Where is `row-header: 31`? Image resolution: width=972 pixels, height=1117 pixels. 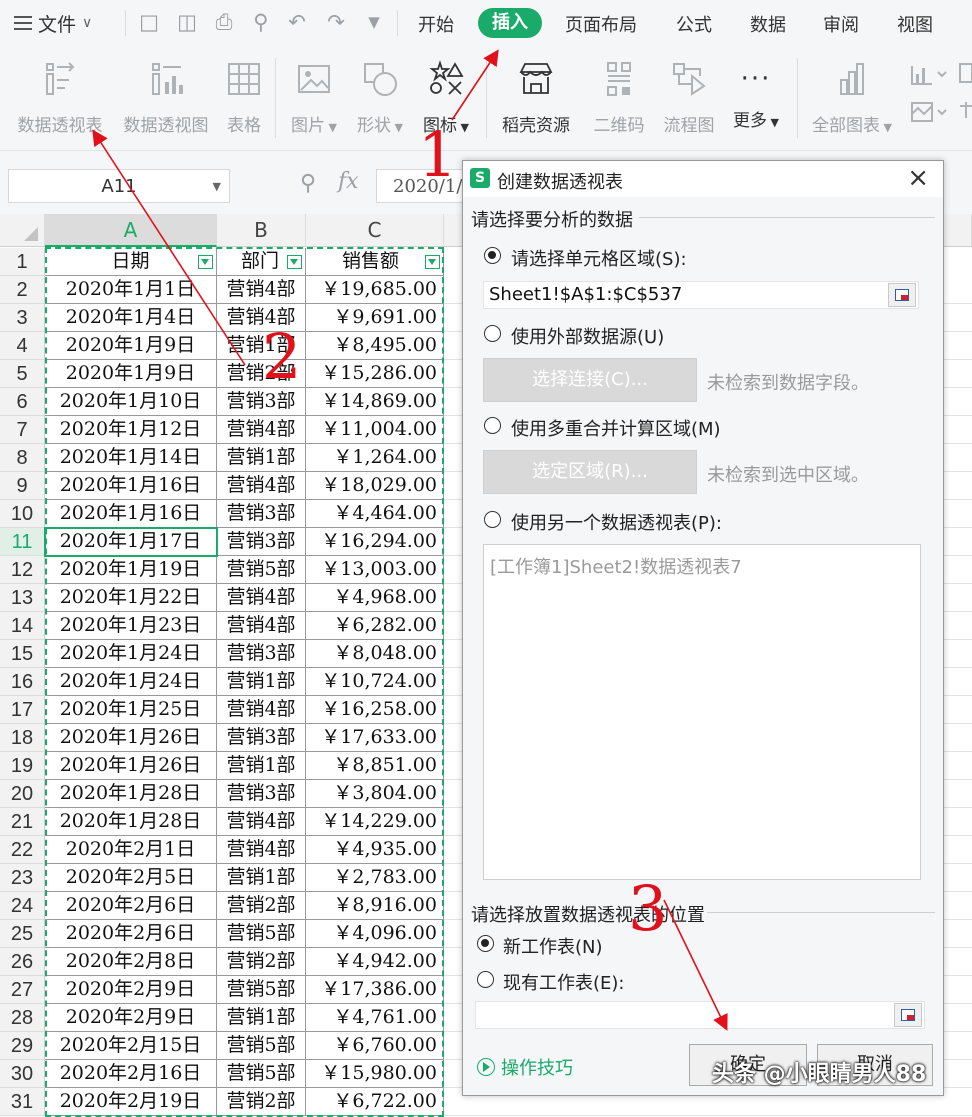 row-header: 31 is located at coordinates (22, 1102).